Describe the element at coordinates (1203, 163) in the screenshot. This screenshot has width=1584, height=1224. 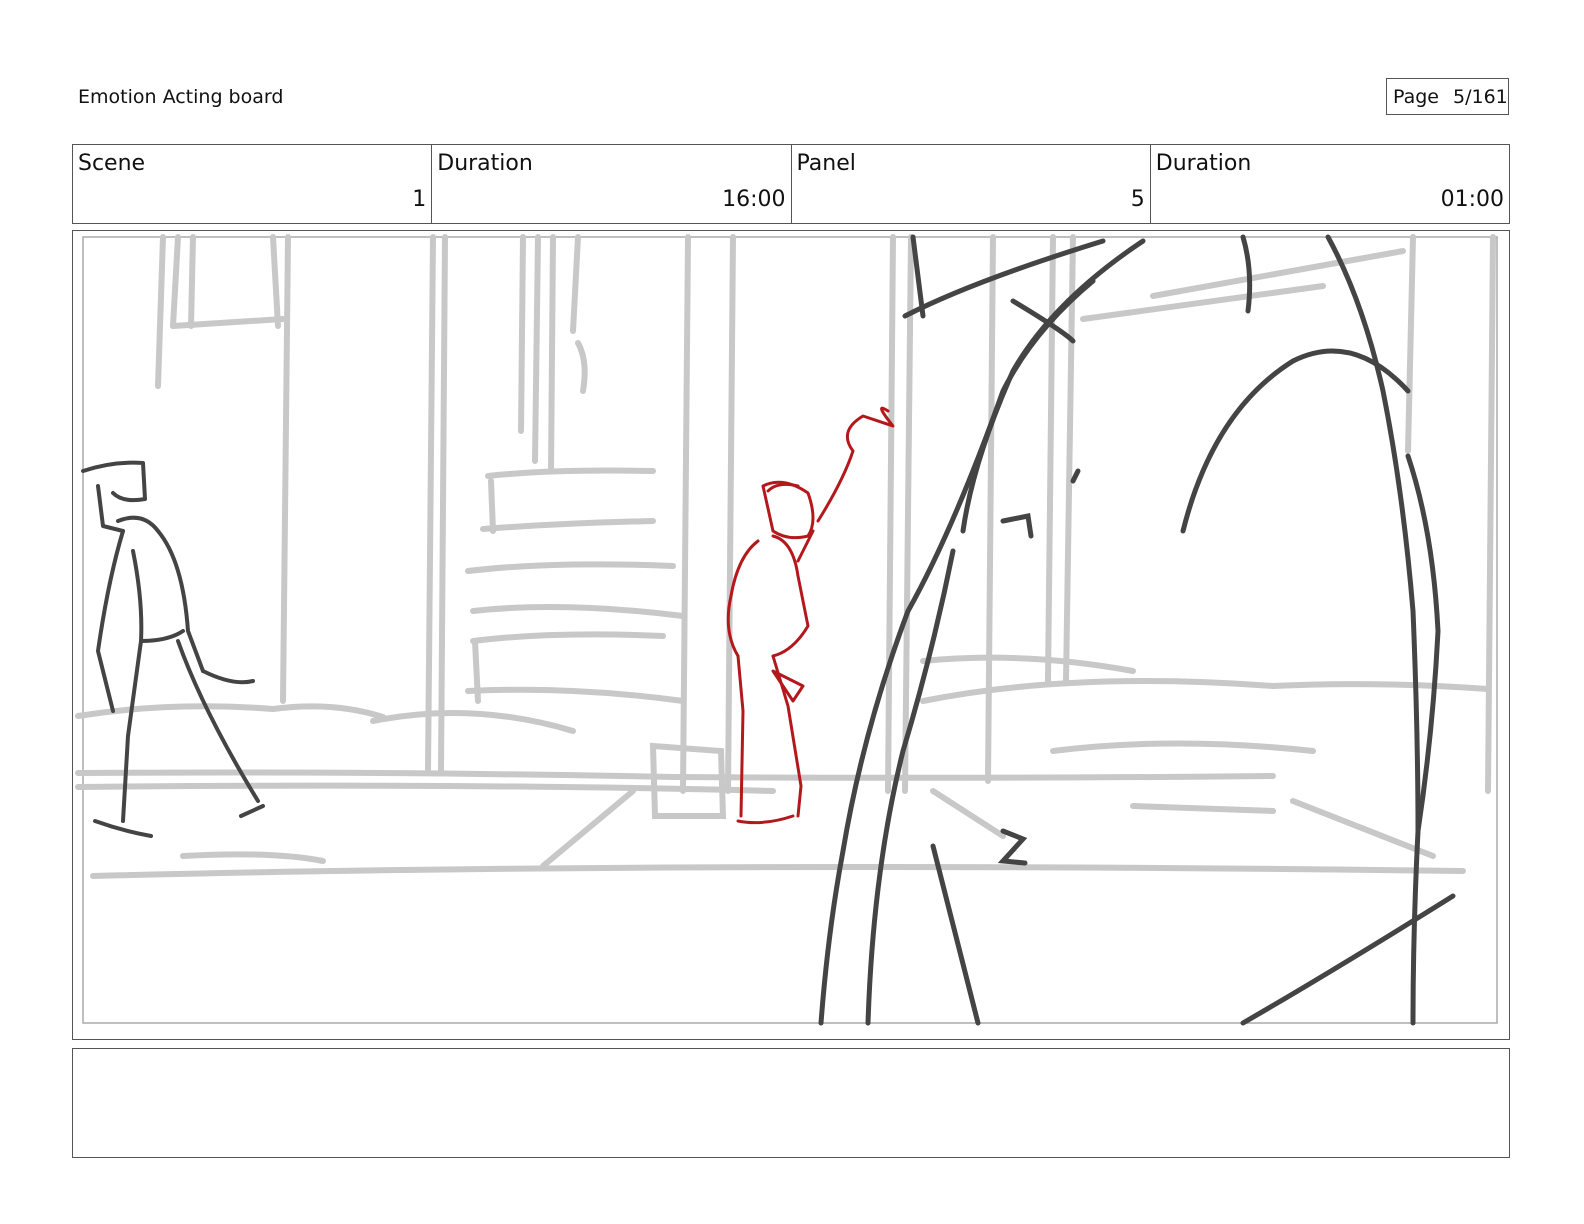
I see `panel-duration-label: Duration` at that location.